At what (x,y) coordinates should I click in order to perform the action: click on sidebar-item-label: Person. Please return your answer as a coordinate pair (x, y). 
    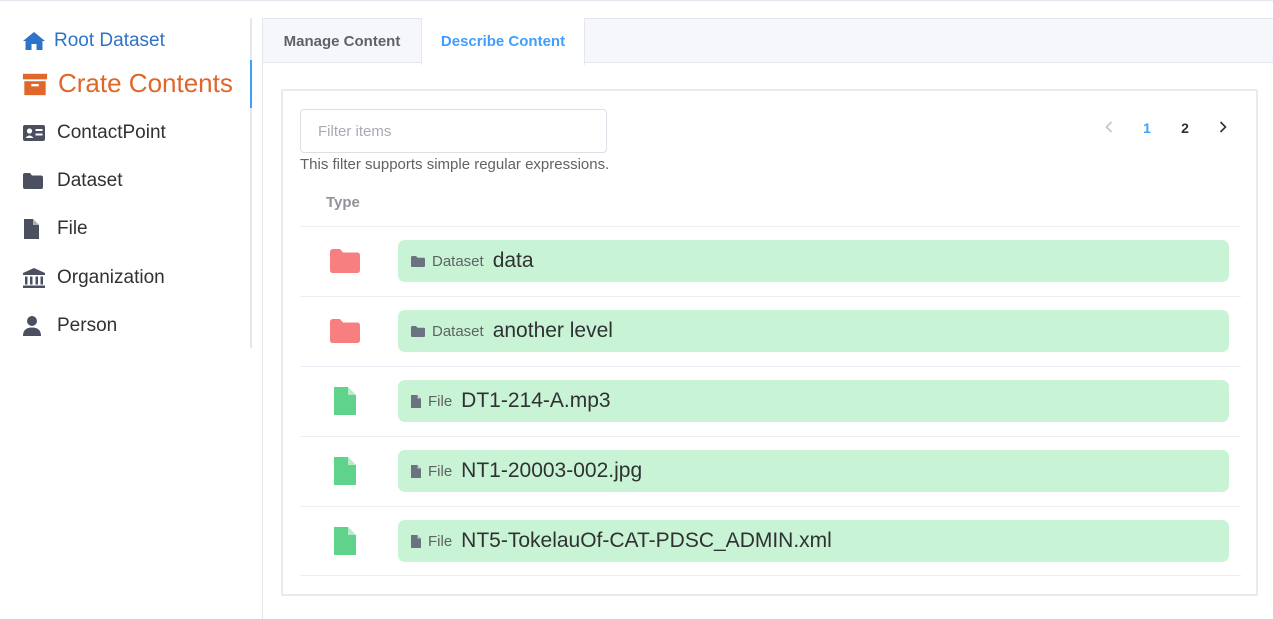
    Looking at the image, I should click on (87, 325).